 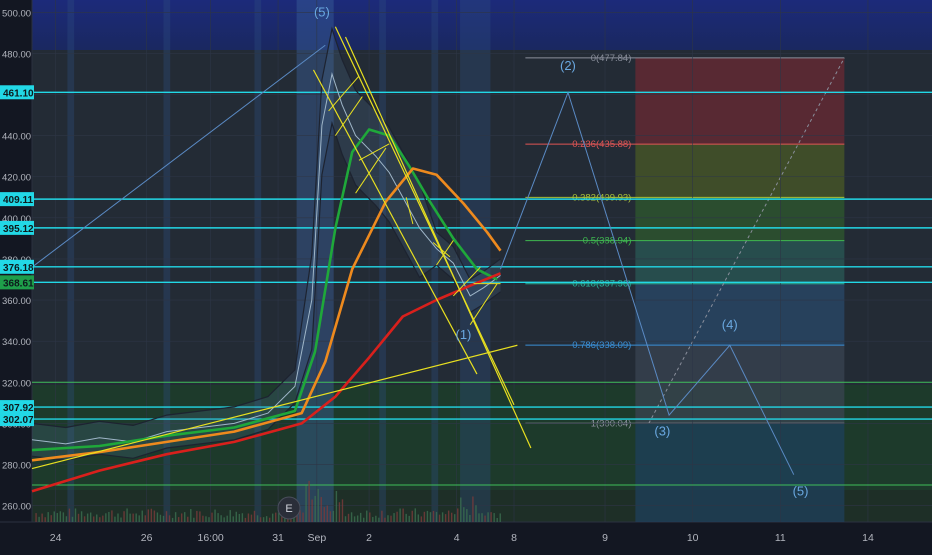 What do you see at coordinates (740, 384) in the screenshot?
I see `fib-band` at bounding box center [740, 384].